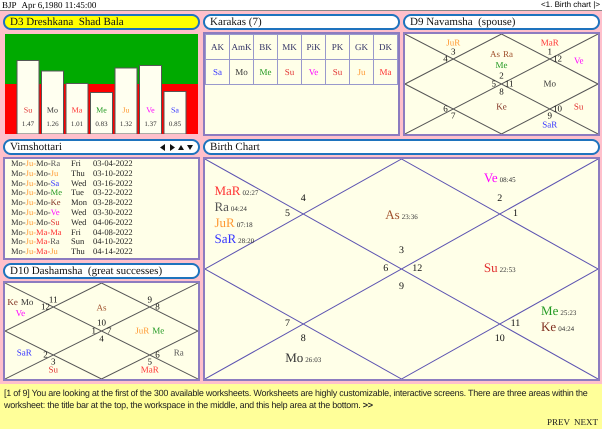 Image resolution: width=602 pixels, height=429 pixels. Describe the element at coordinates (242, 72) in the screenshot. I see `karaka-planet: Mo` at that location.